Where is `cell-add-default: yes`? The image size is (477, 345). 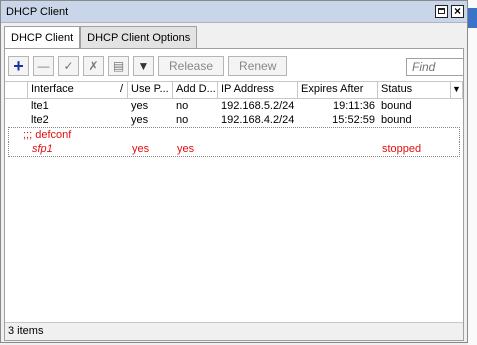 cell-add-default: yes is located at coordinates (186, 149).